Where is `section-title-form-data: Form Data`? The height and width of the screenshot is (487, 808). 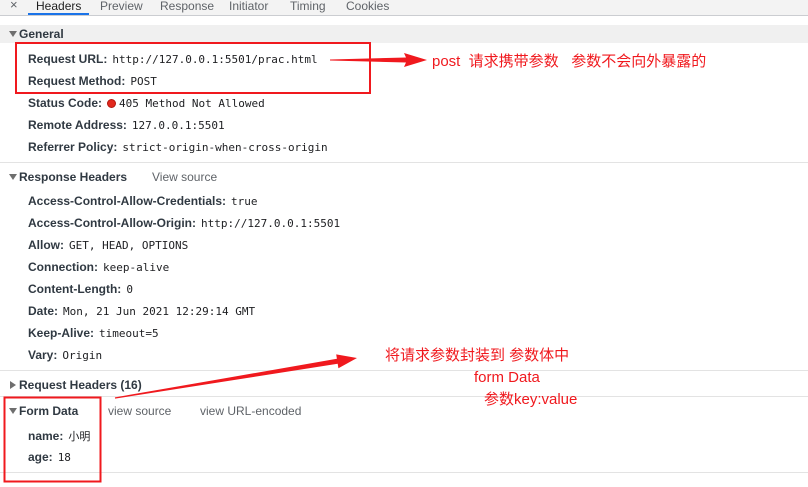 section-title-form-data: Form Data is located at coordinates (49, 411).